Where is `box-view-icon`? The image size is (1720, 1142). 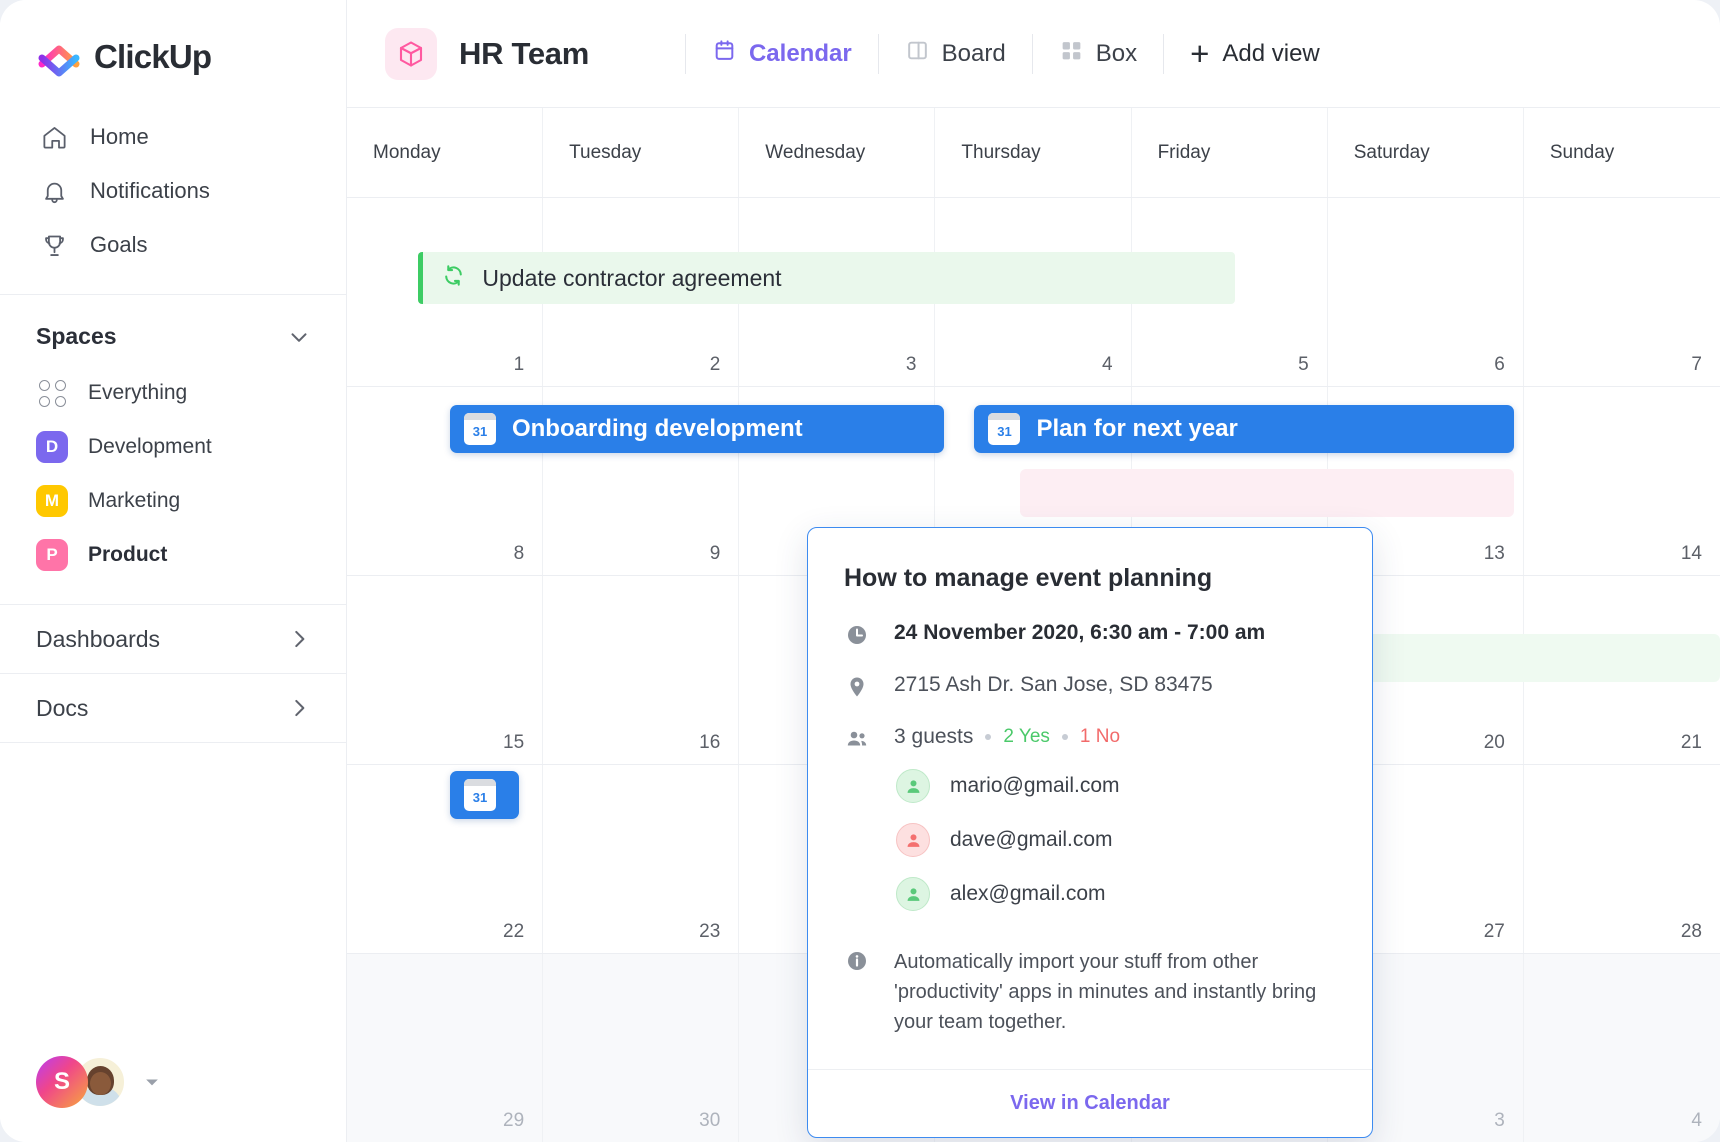 box-view-icon is located at coordinates (1071, 54).